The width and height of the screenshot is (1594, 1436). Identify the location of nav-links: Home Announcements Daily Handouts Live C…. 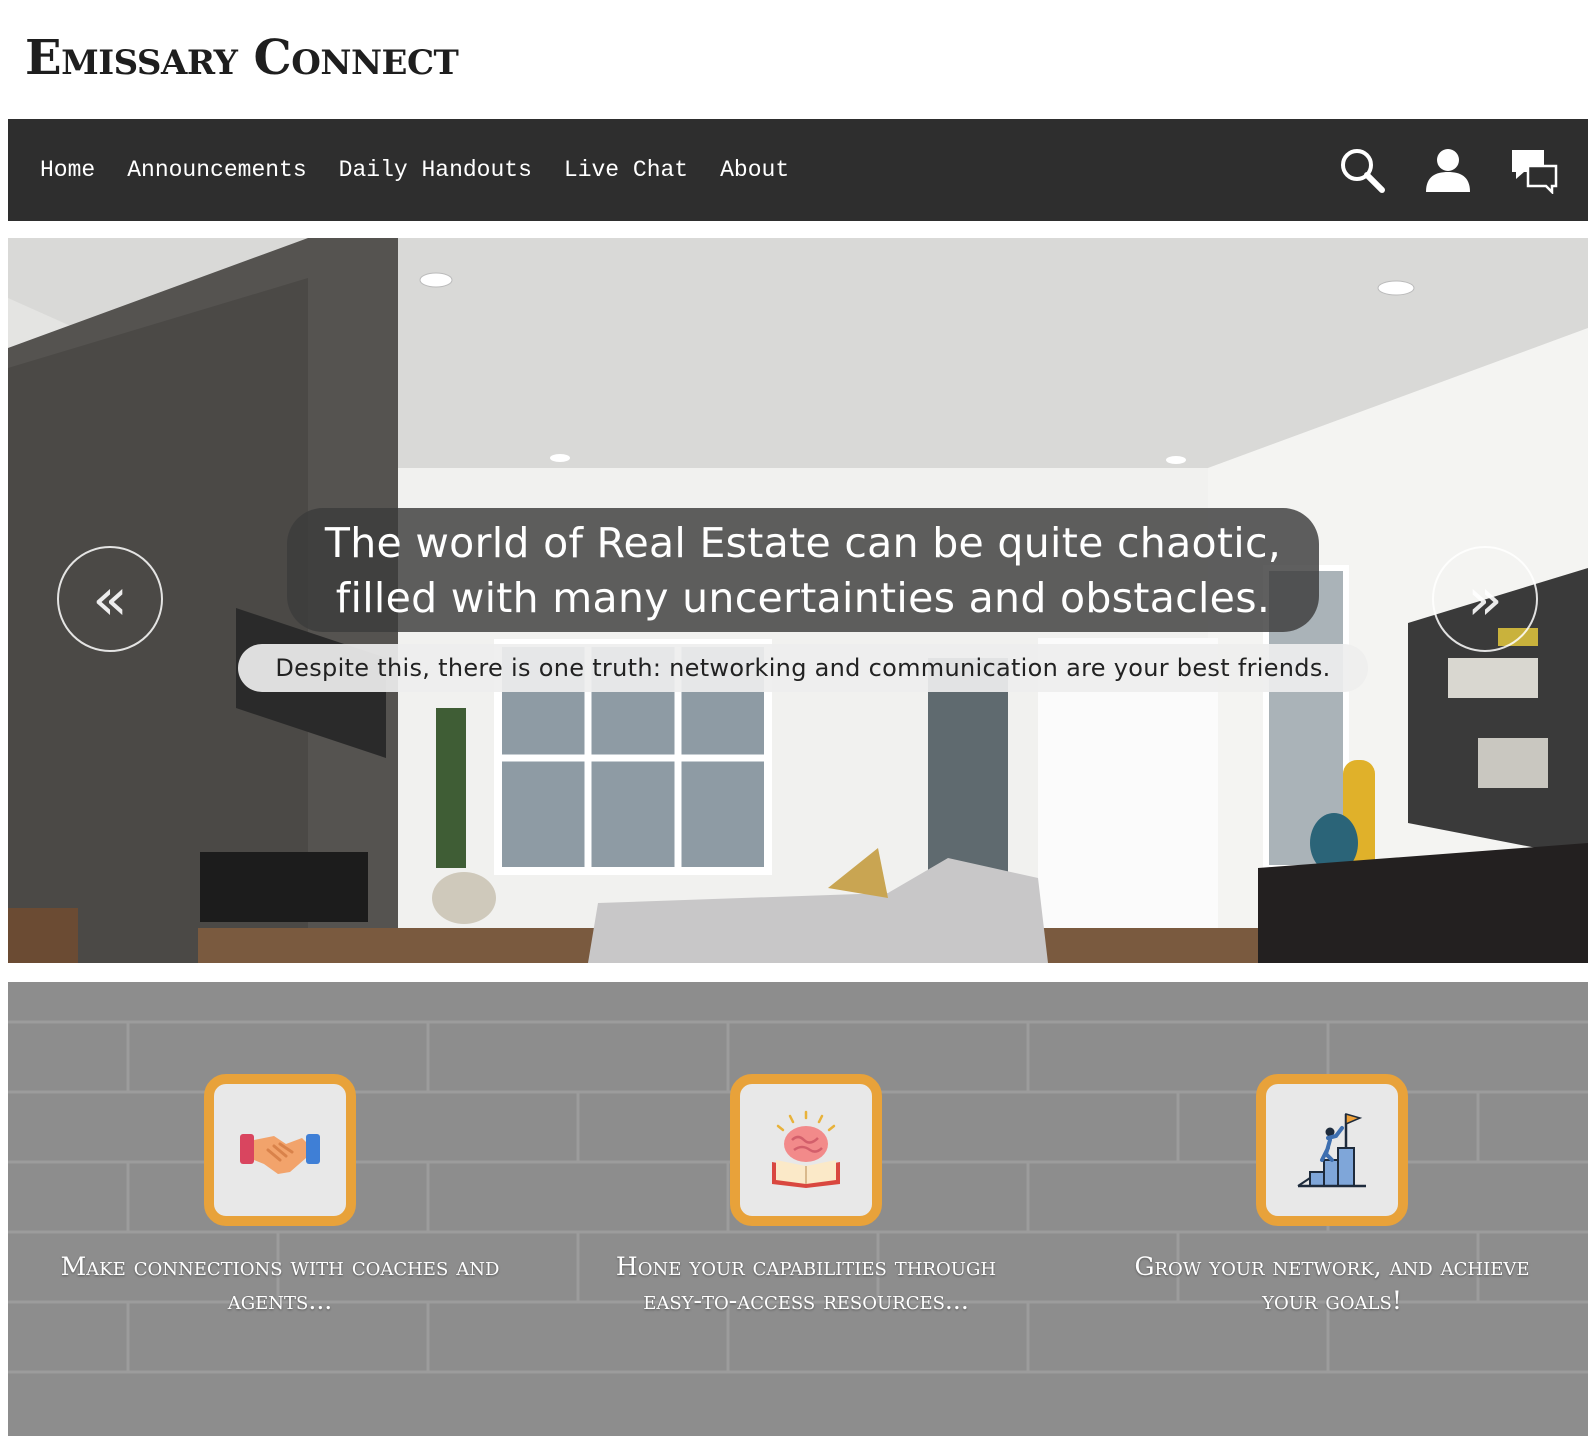
(398, 170).